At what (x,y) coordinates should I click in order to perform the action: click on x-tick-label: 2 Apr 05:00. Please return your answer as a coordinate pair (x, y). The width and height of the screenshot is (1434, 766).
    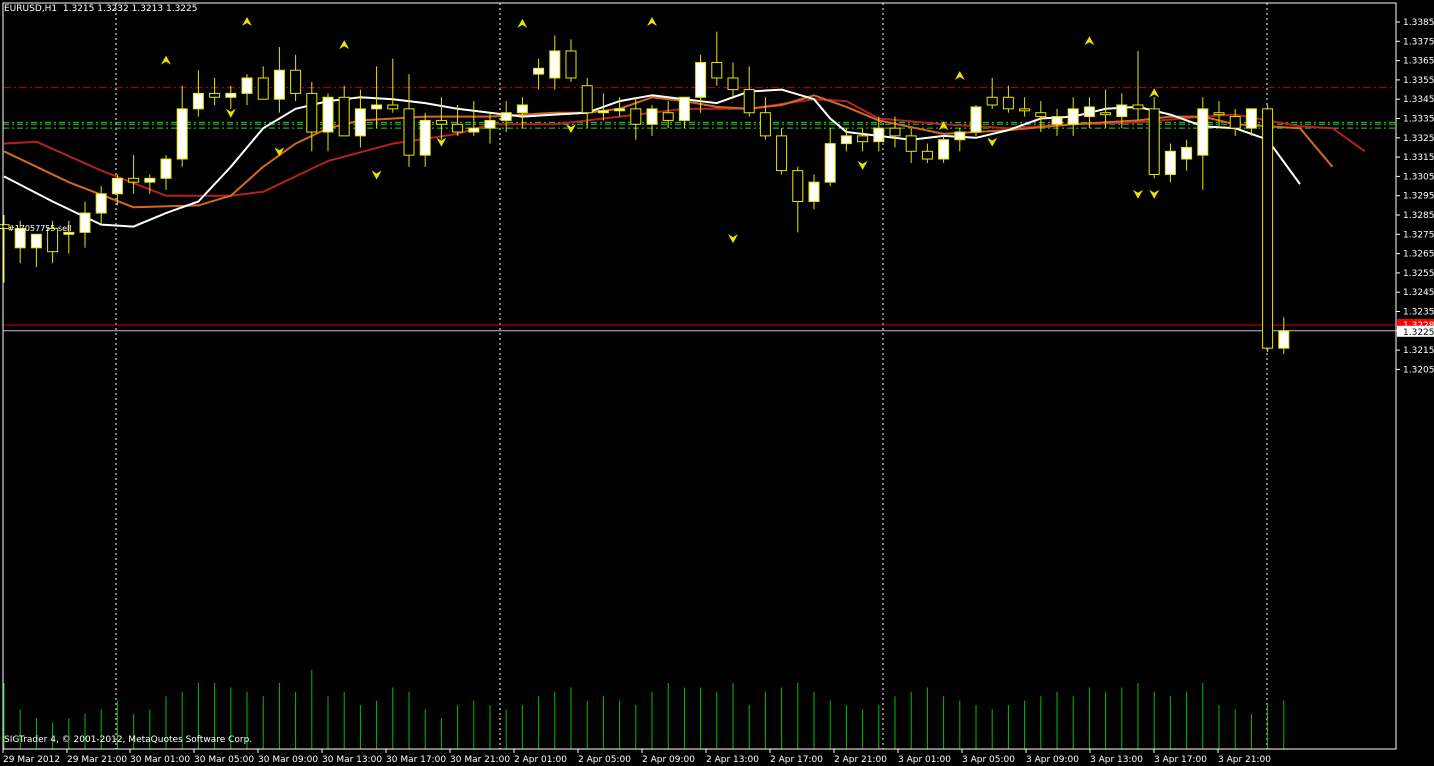
    Looking at the image, I should click on (604, 760).